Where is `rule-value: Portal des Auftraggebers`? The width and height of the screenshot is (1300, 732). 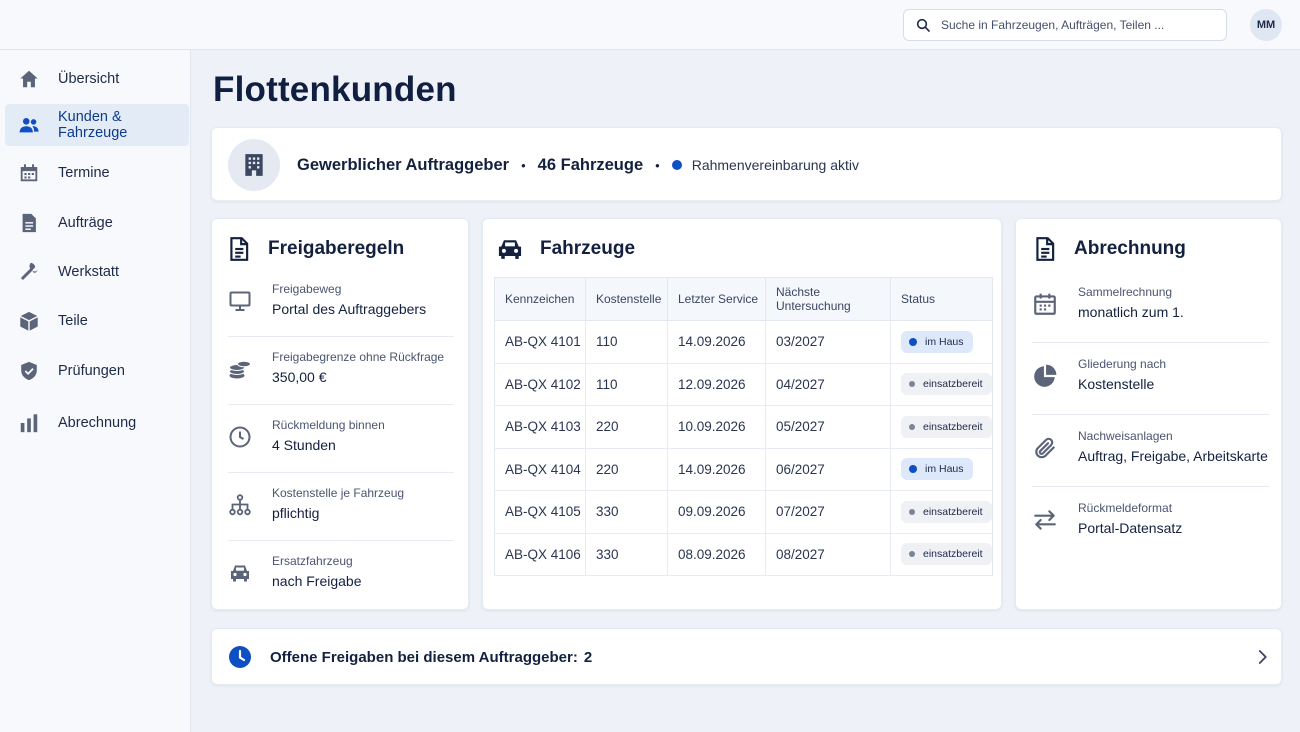
rule-value: Portal des Auftraggebers is located at coordinates (349, 309).